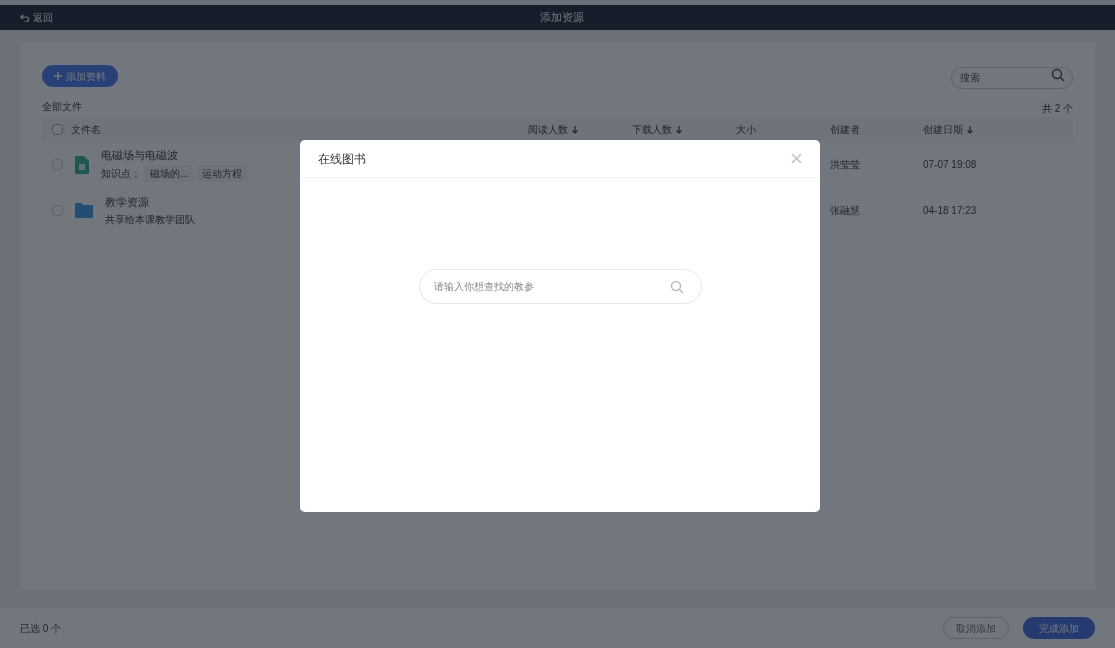 The height and width of the screenshot is (648, 1115). Describe the element at coordinates (845, 211) in the screenshot. I see `creator-name: 张融慧` at that location.